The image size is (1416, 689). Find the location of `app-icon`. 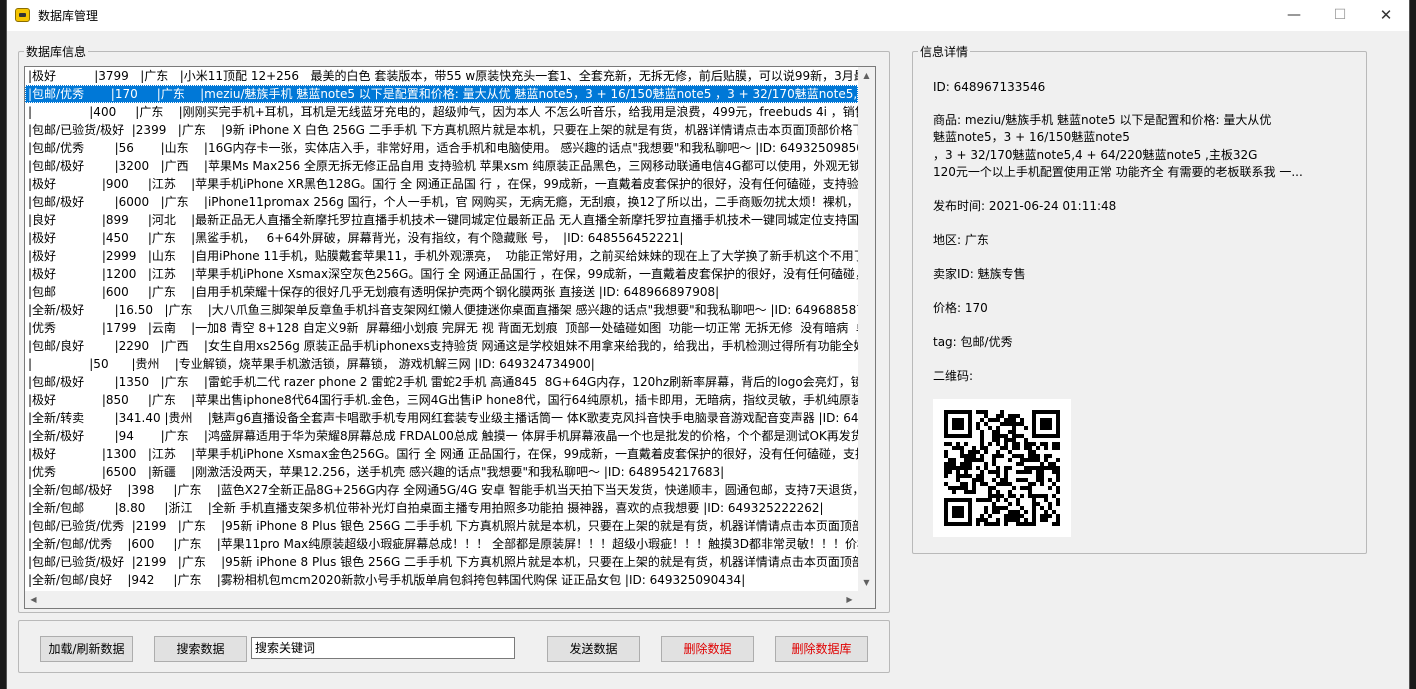

app-icon is located at coordinates (22, 15).